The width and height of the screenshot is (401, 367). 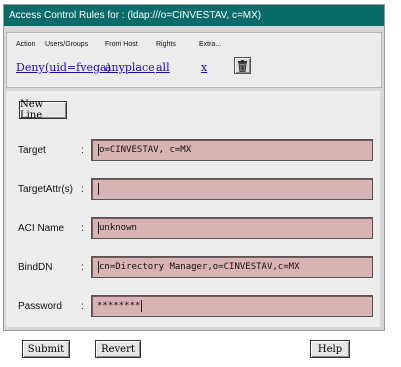 I want to click on targetattrs-label: TargetAttr(s), so click(x=46, y=189).